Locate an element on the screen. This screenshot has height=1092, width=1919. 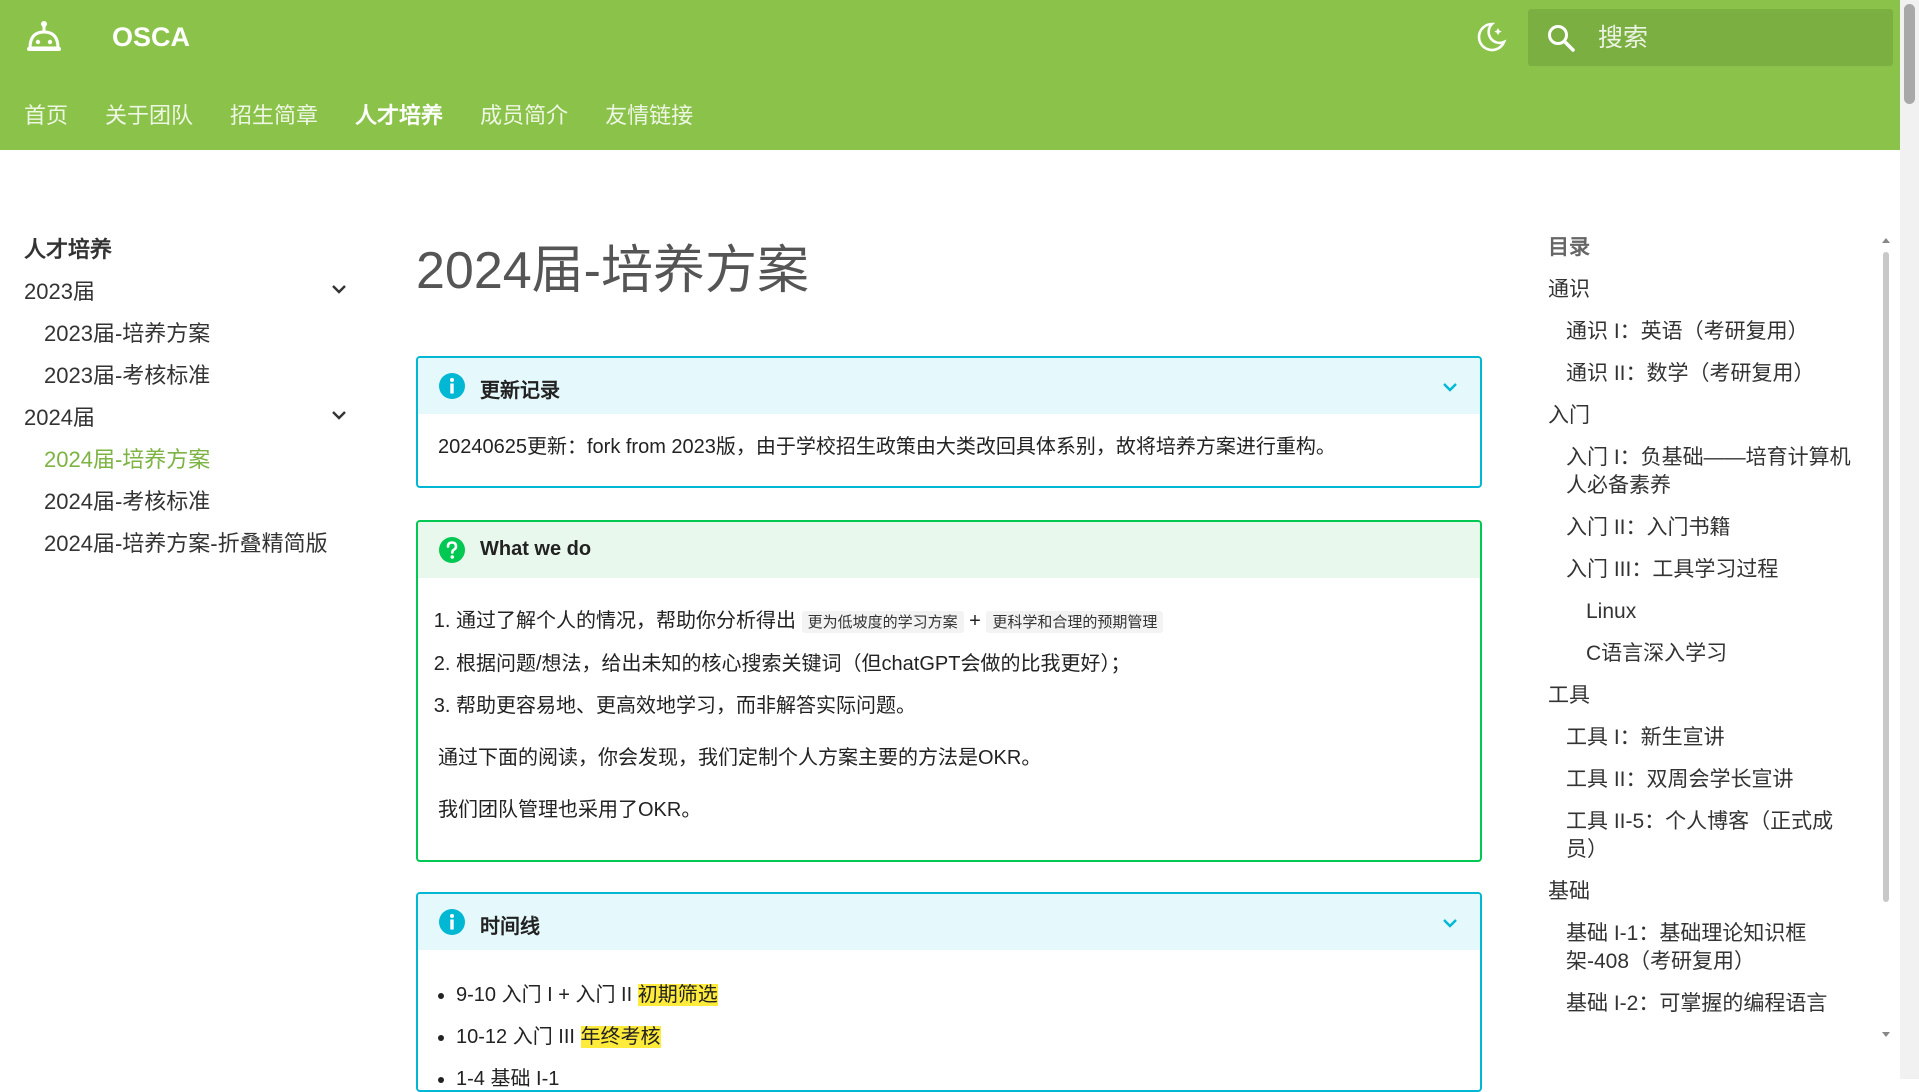
nav-item-2024-standard: 2024届-考核标准 is located at coordinates (127, 500).